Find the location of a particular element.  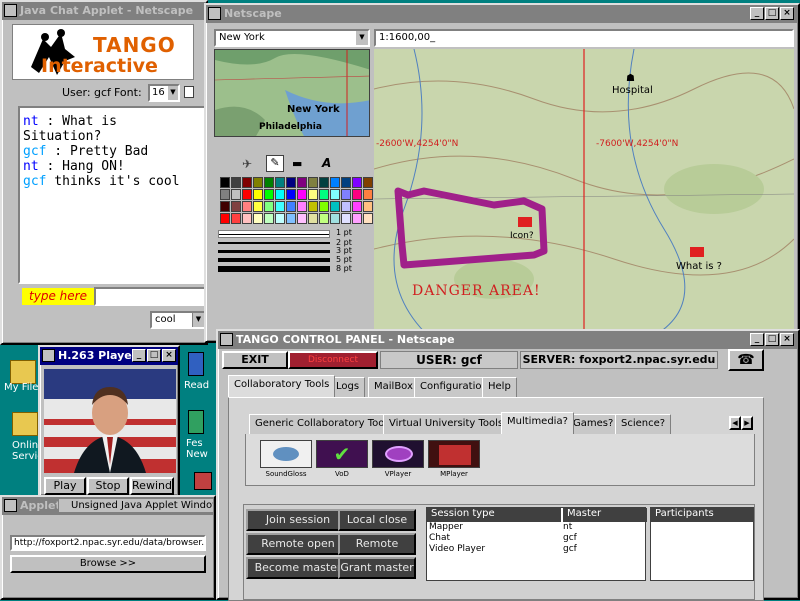

overview-map: New York Philadelphia is located at coordinates (292, 93).